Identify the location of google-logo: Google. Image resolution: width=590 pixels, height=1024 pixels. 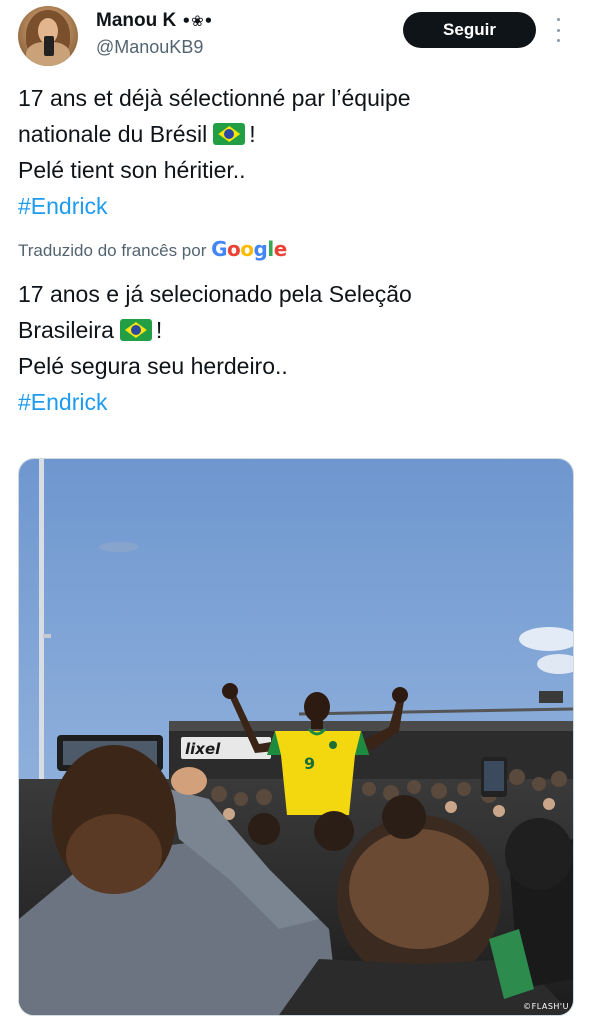
(249, 249).